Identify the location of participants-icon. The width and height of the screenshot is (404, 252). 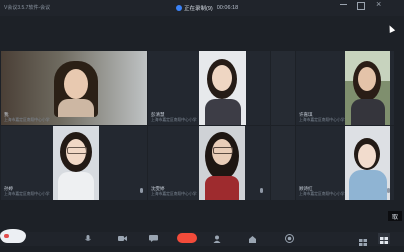
(217, 239).